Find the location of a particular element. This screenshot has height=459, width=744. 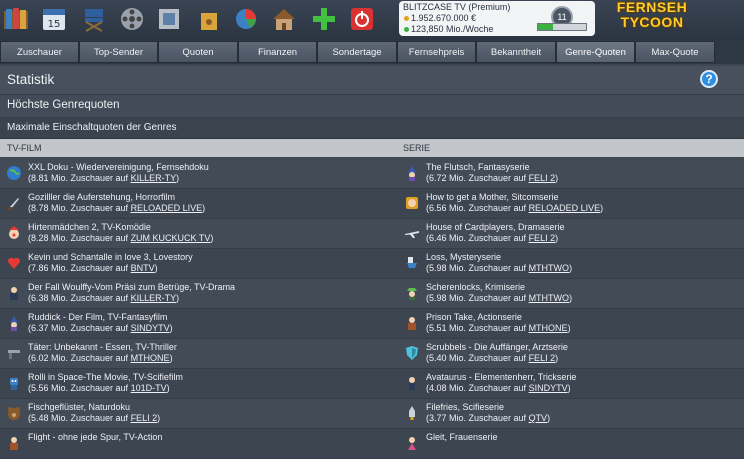

entry-viewers: (5.56 Mio. Zuschauer auf 101D-TV) is located at coordinates (99, 388).